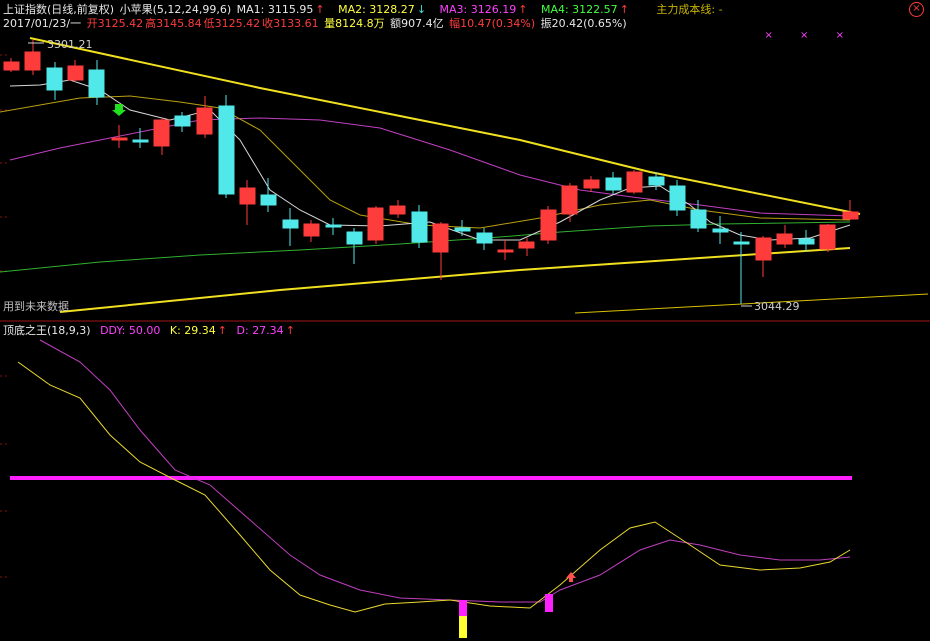 The height and width of the screenshot is (641, 930). What do you see at coordinates (36, 306) in the screenshot?
I see `future-data-note: 用到未来数据` at bounding box center [36, 306].